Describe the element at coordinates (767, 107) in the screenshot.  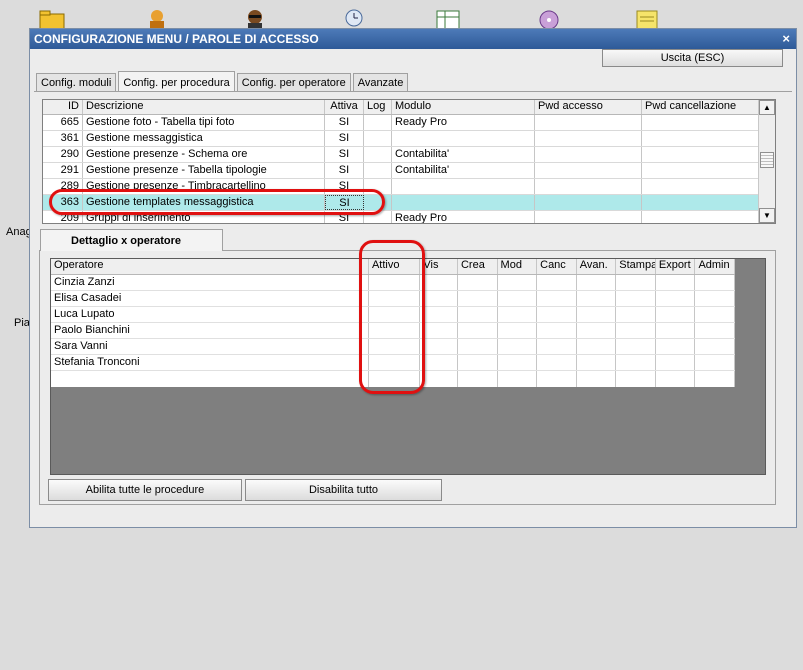
I see `scroll-up-icon: ▲` at that location.